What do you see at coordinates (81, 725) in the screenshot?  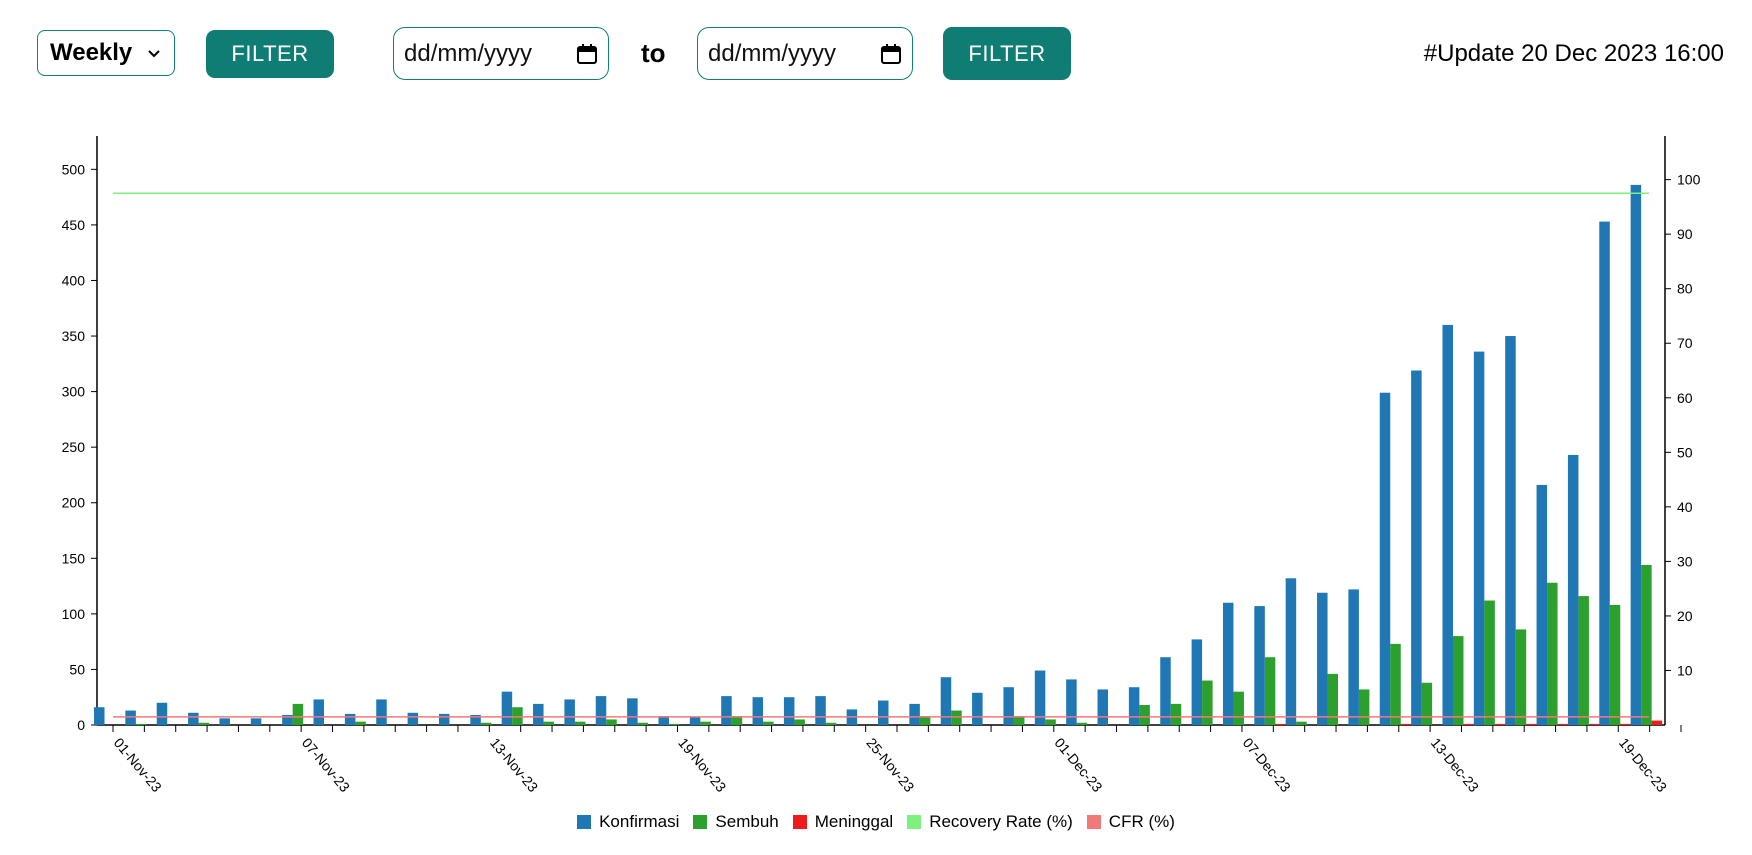 I see `left-tick-label: 0` at bounding box center [81, 725].